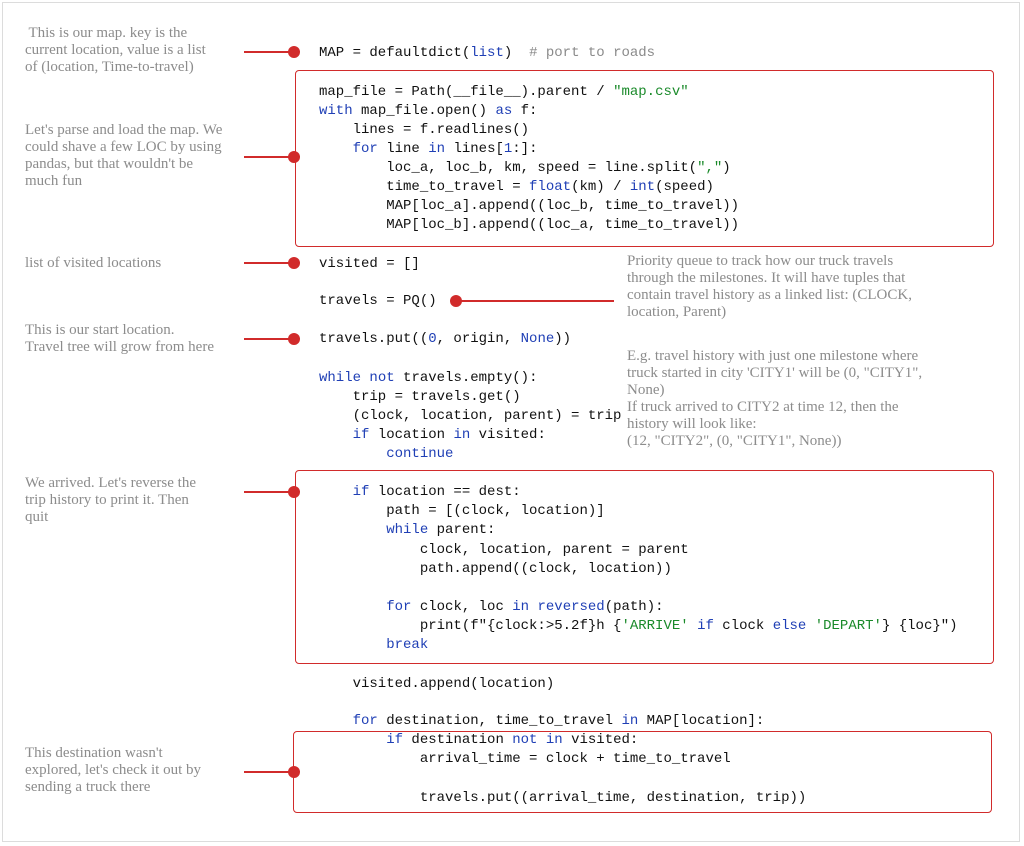  What do you see at coordinates (269, 52) in the screenshot?
I see `connector-map` at bounding box center [269, 52].